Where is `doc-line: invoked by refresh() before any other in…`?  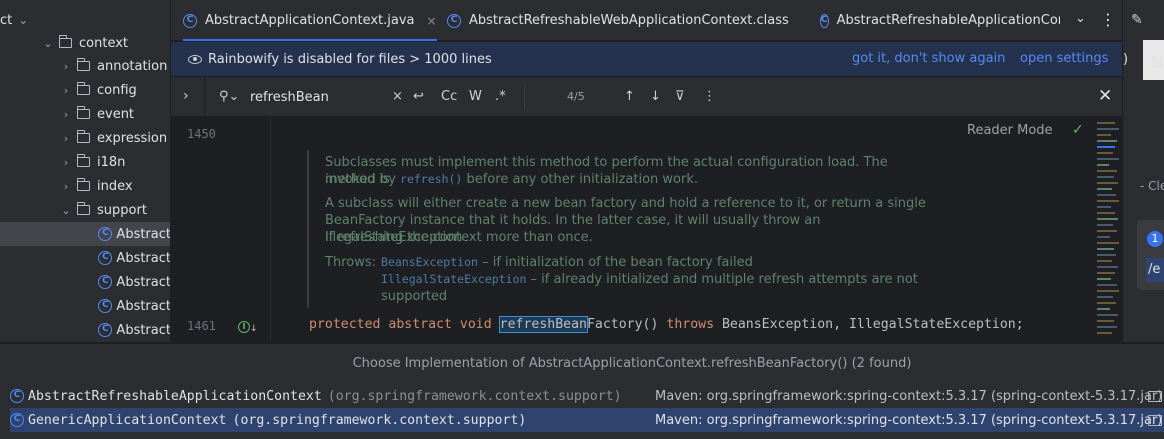 doc-line: invoked by refresh() before any other in… is located at coordinates (511, 179).